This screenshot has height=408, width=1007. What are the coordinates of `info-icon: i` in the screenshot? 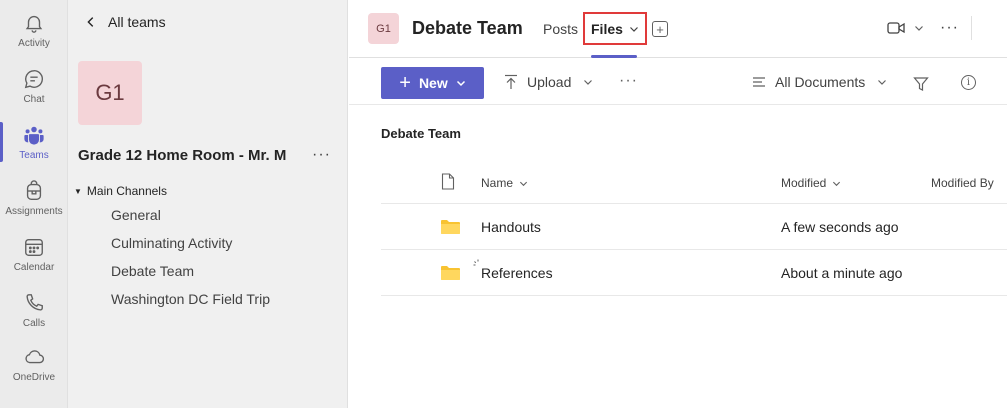 It's located at (968, 82).